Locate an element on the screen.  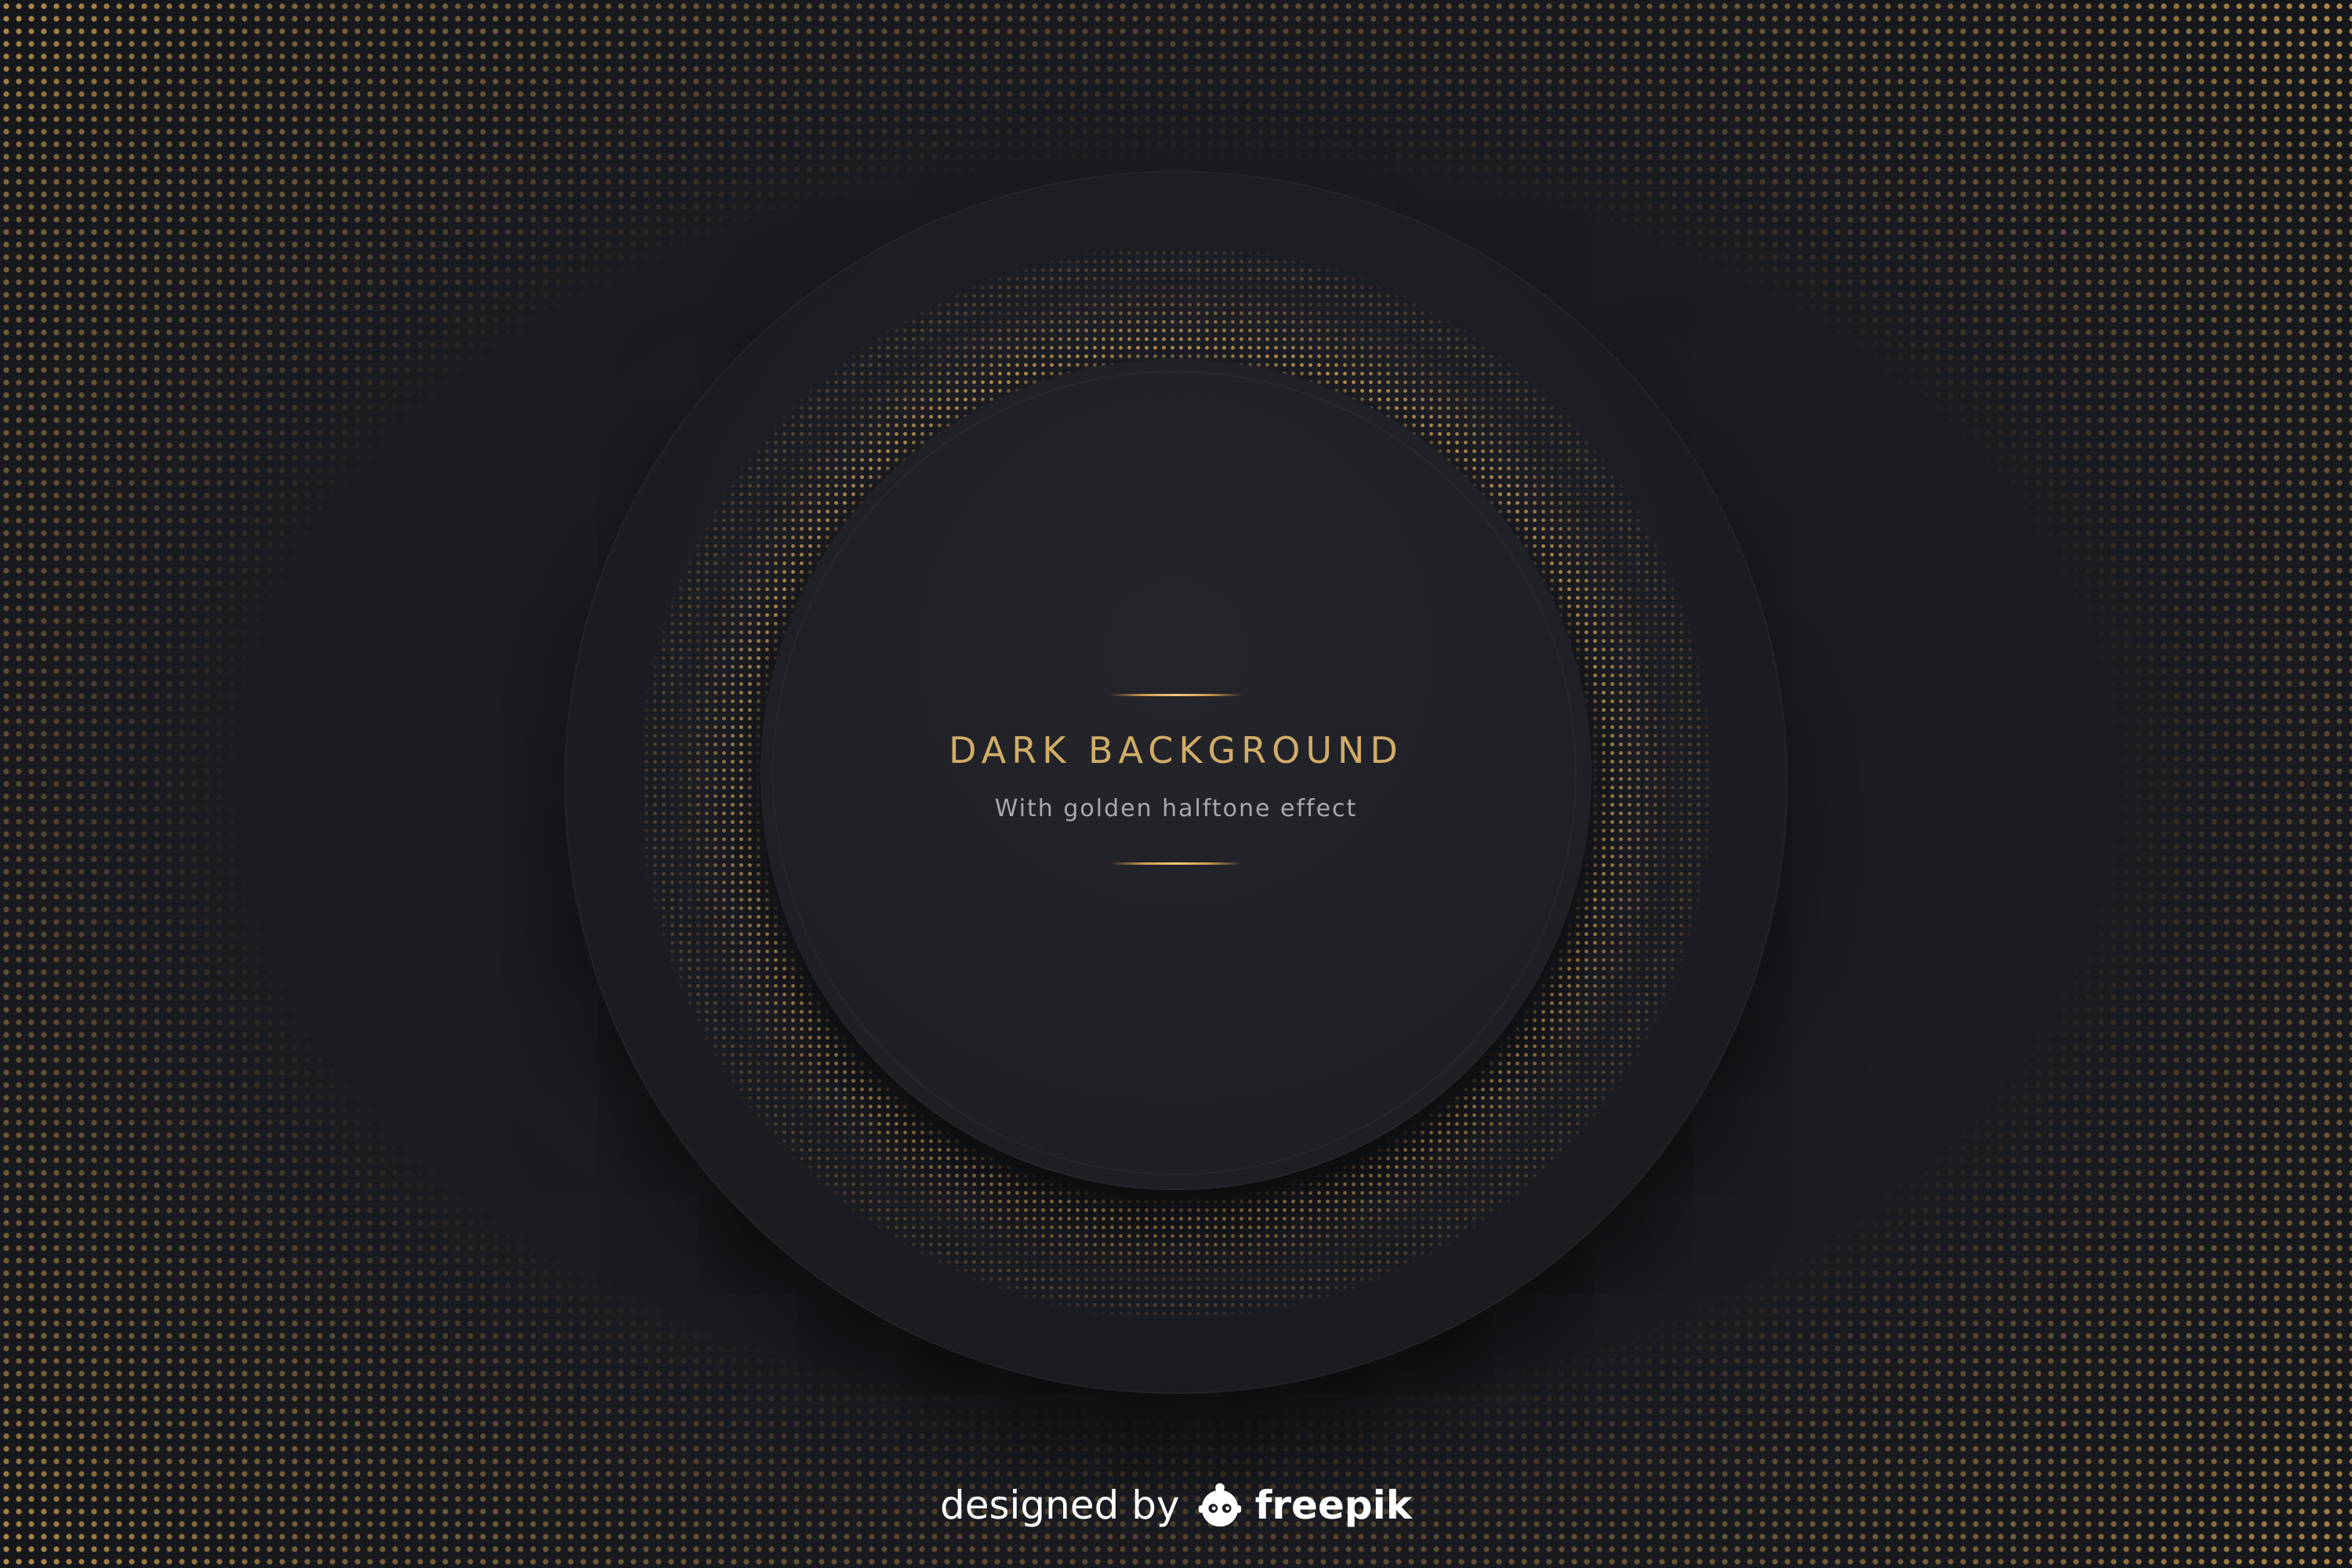
subheadline: With golden halftone effect is located at coordinates (1176, 808).